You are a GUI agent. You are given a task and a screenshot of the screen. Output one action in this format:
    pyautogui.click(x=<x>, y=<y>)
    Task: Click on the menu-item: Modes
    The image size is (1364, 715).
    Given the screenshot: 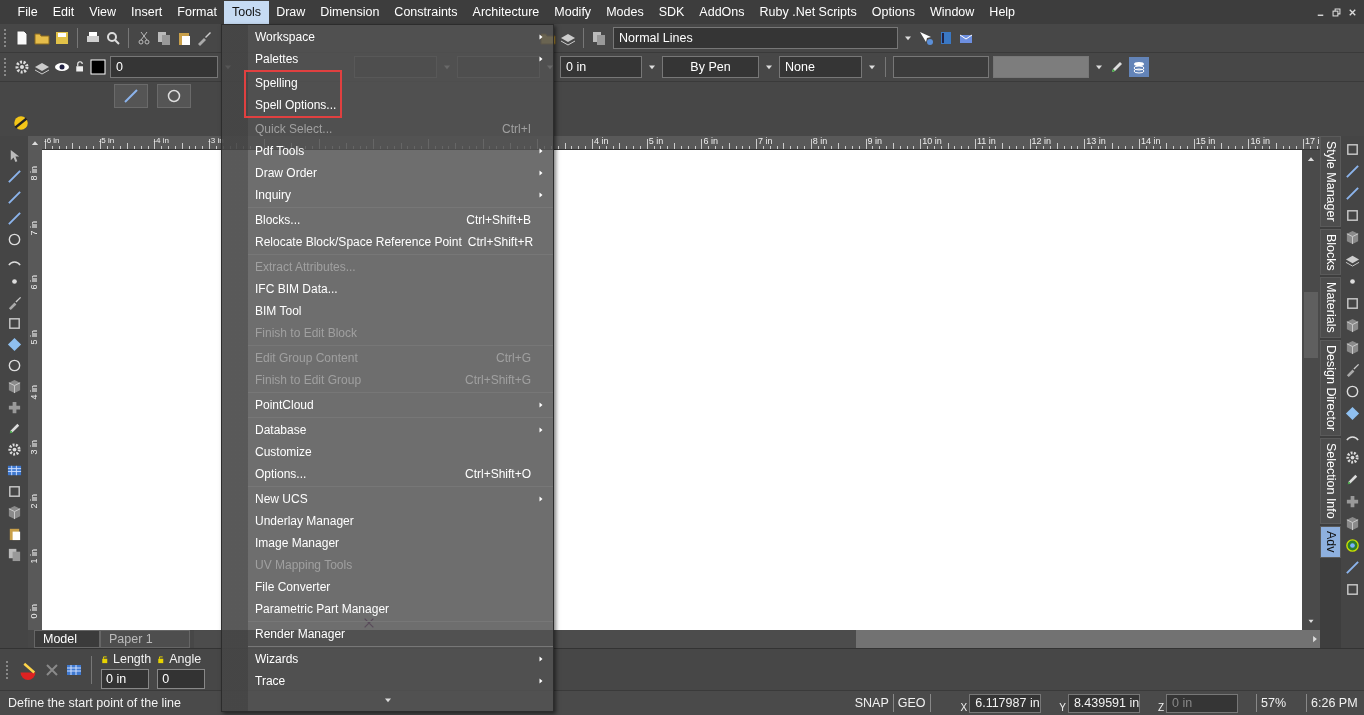 What is the action you would take?
    pyautogui.click(x=625, y=12)
    